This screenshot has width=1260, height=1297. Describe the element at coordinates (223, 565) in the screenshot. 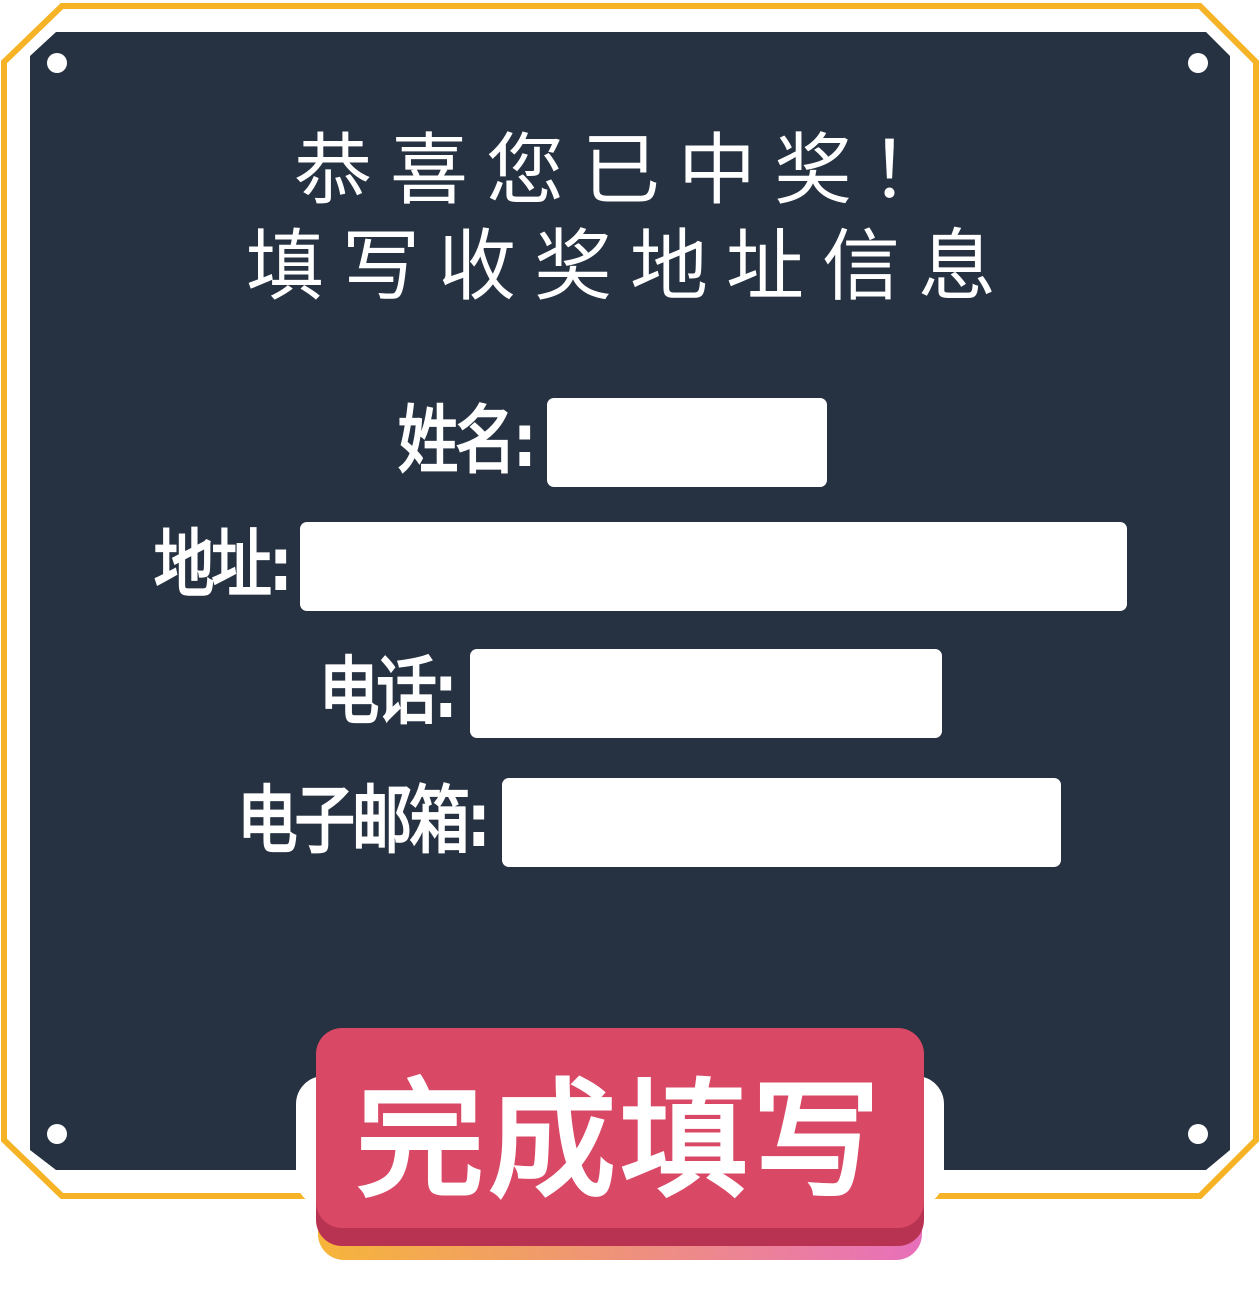

I see `address-label: 地址:` at that location.